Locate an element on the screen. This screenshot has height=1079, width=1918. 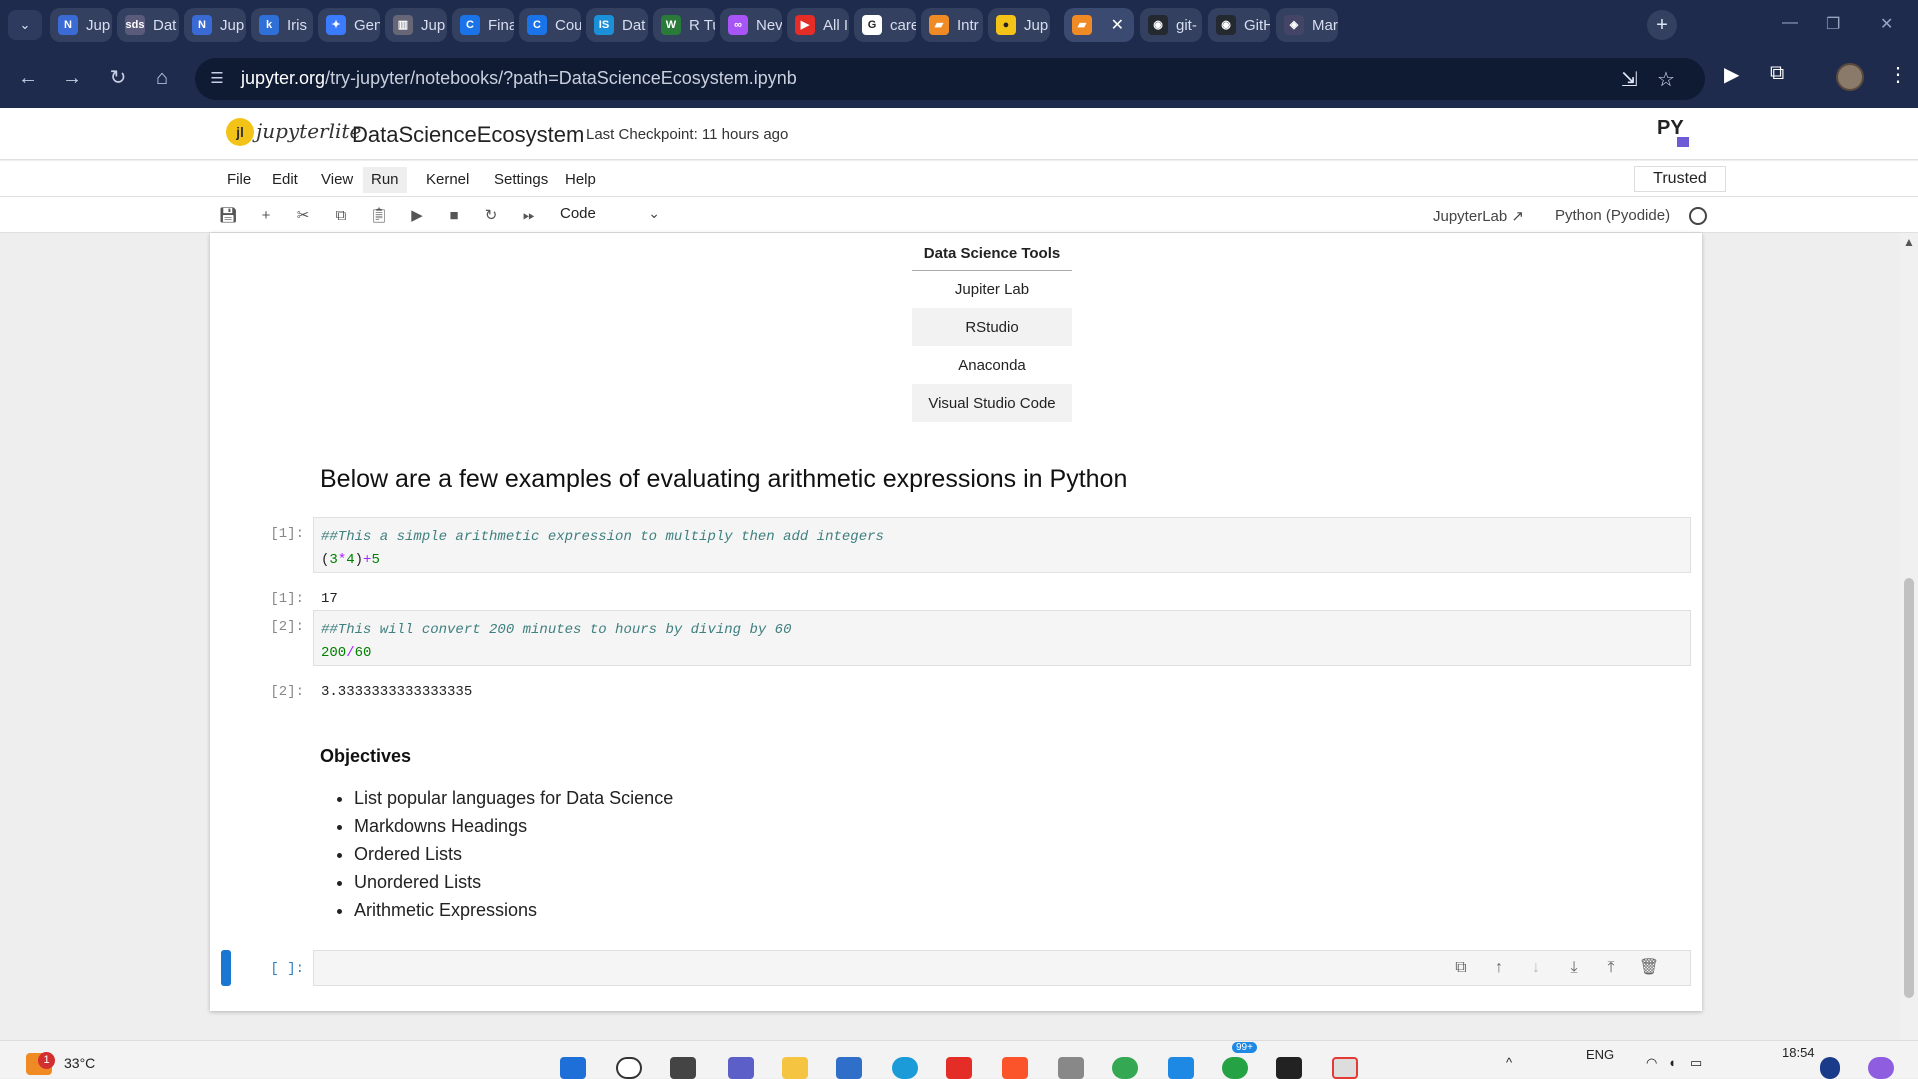
cut-icon: ✂ is located at coordinates (303, 216).